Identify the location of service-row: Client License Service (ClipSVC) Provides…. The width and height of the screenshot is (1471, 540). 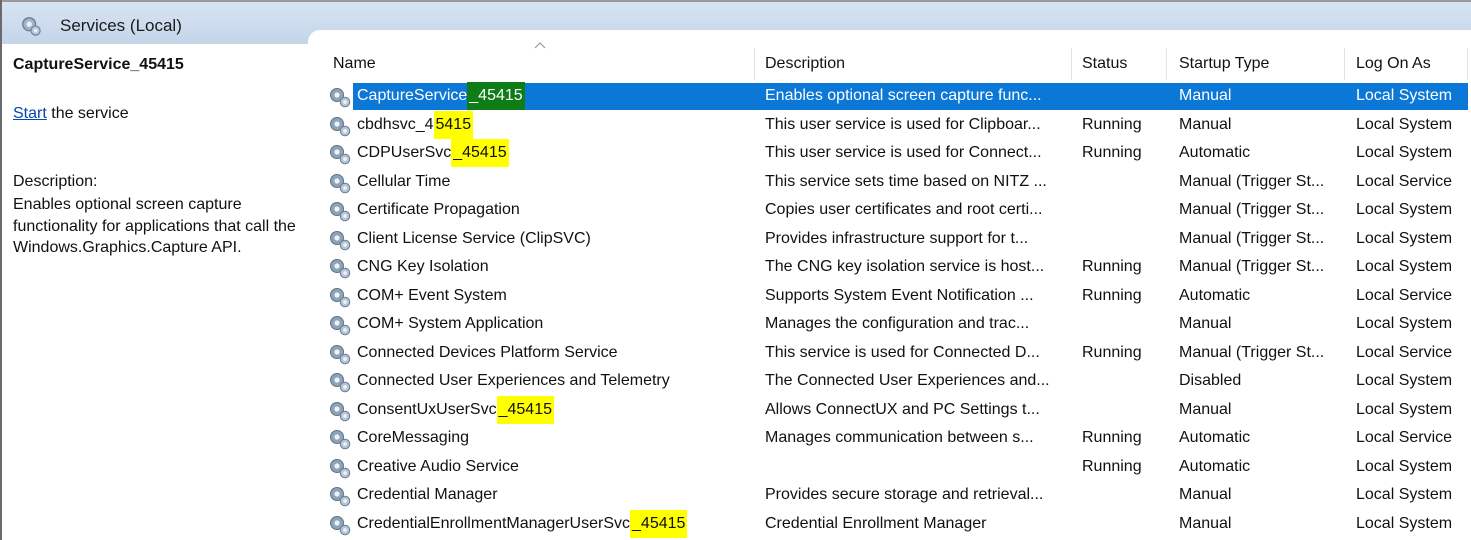
(890, 239).